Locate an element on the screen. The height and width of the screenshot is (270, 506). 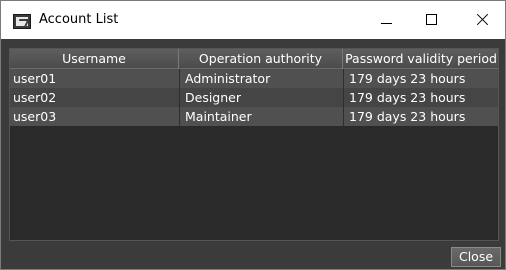
title-bar: Account List is located at coordinates (253, 20).